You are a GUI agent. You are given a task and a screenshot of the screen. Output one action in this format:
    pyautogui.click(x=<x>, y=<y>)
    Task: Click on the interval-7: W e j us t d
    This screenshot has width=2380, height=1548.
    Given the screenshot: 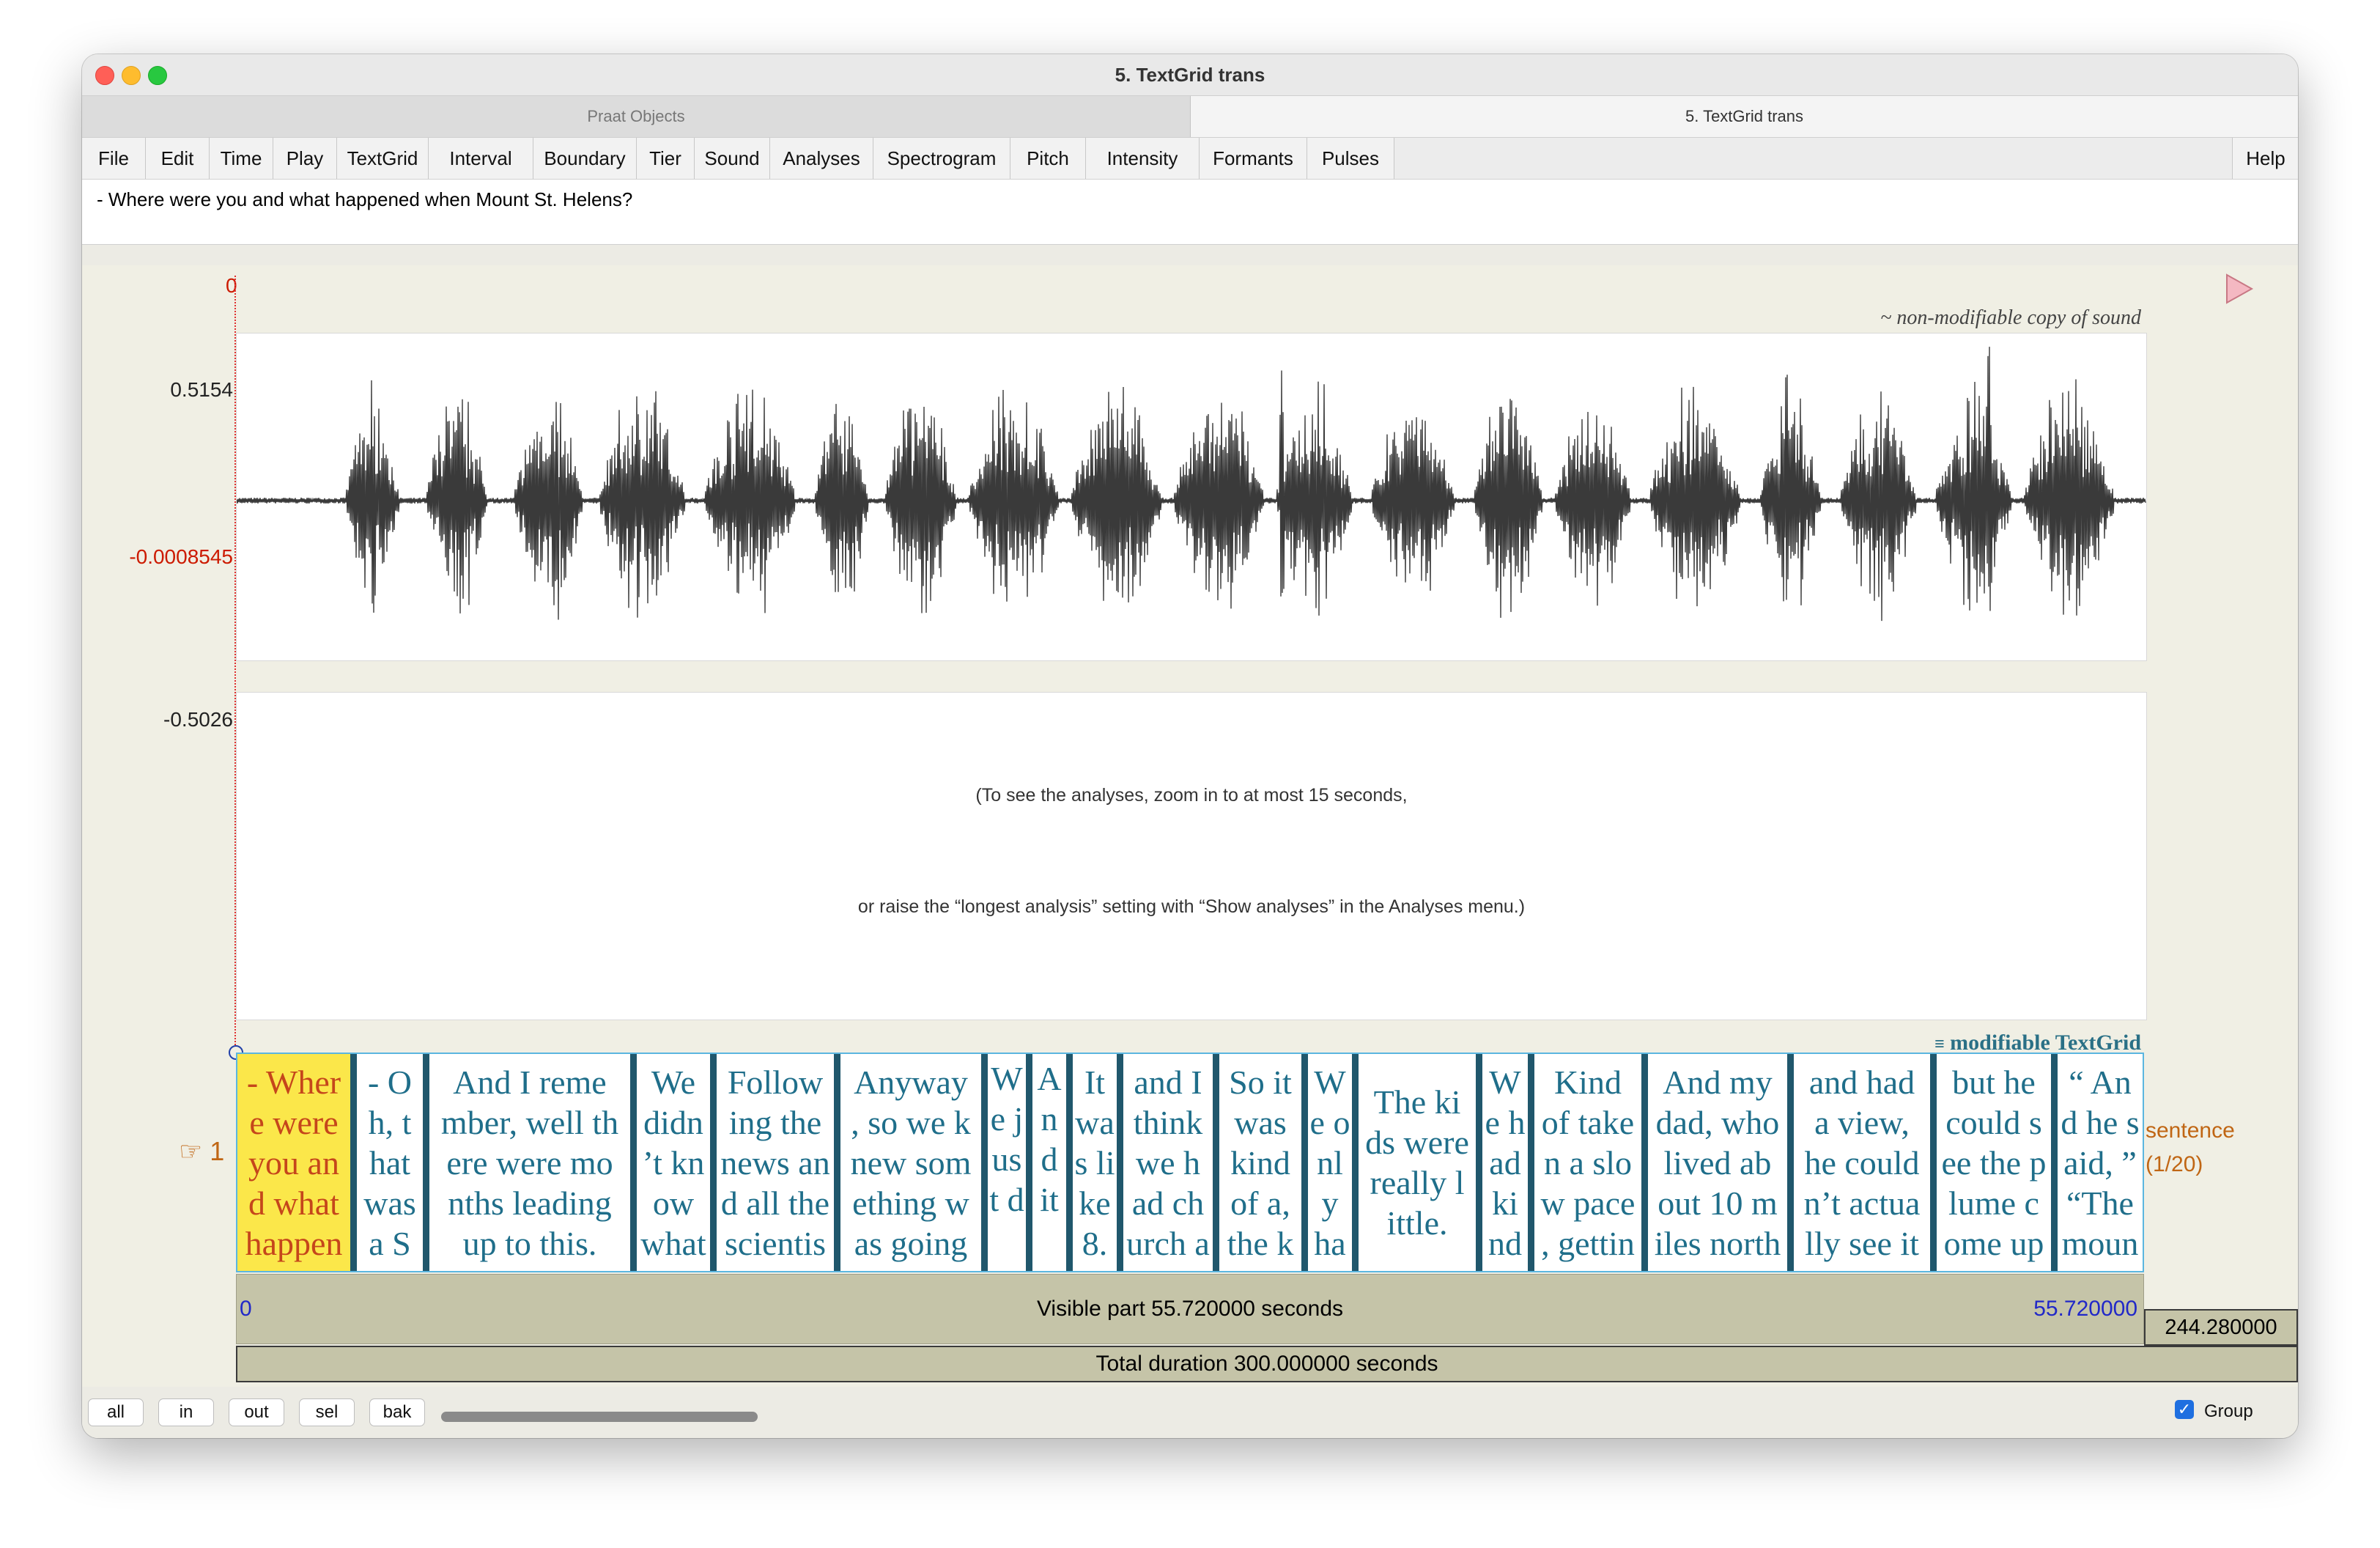 What is the action you would take?
    pyautogui.click(x=1007, y=1162)
    